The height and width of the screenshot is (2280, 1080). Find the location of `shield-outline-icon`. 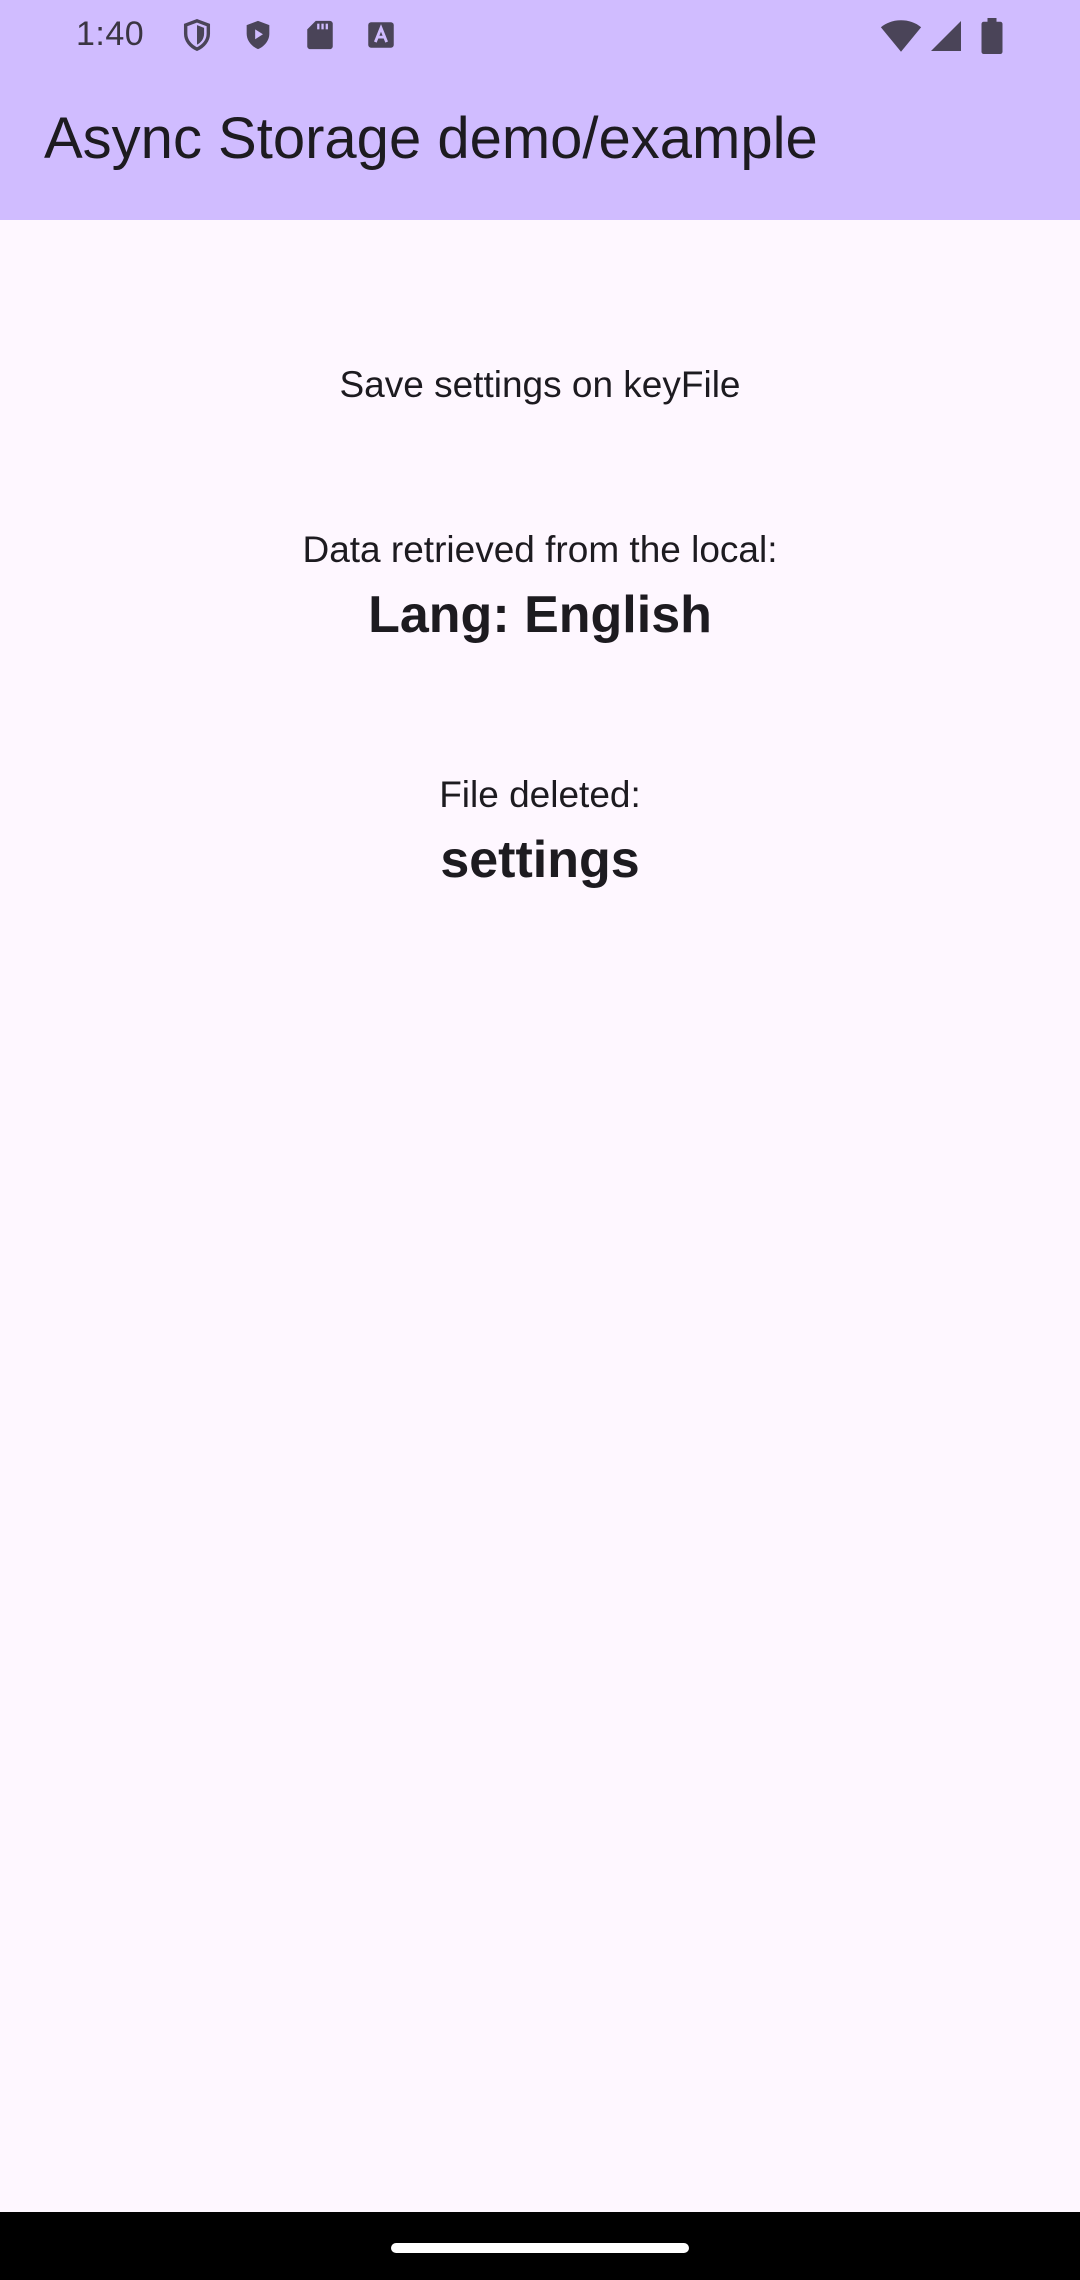

shield-outline-icon is located at coordinates (197, 35).